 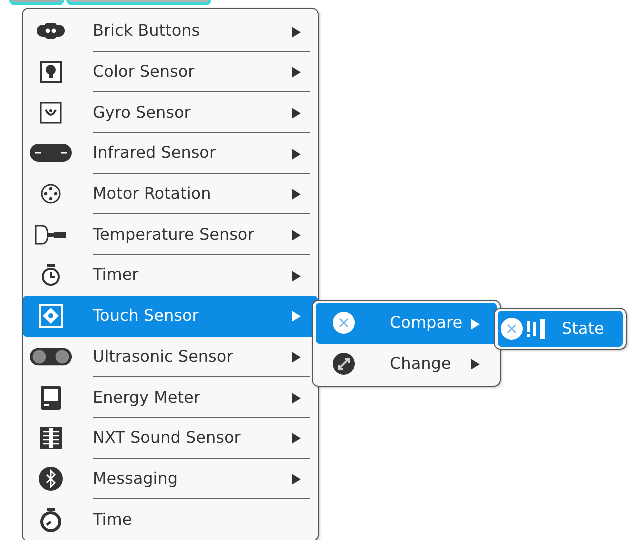 I want to click on bulb-icon, so click(x=51, y=72).